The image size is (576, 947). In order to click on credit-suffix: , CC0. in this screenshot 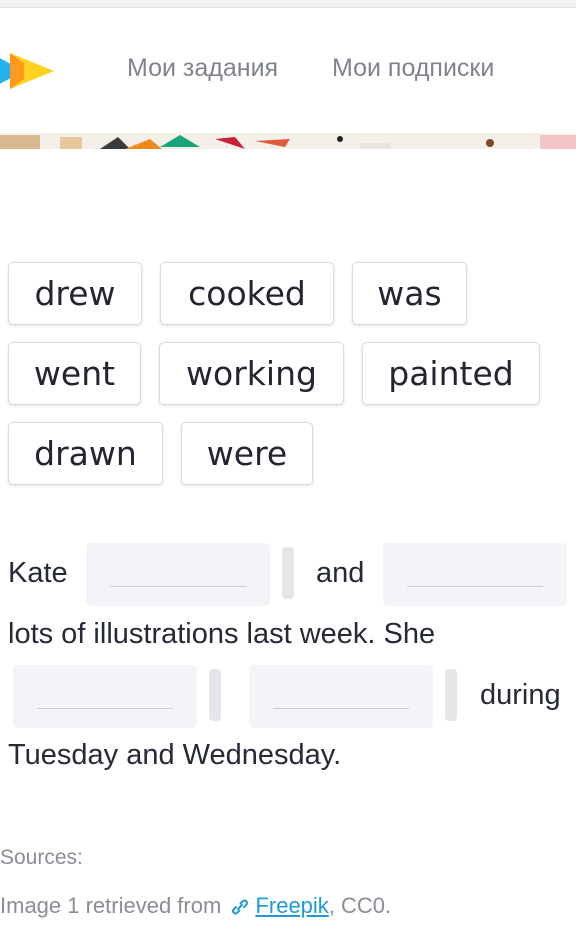, I will do `click(360, 905)`.